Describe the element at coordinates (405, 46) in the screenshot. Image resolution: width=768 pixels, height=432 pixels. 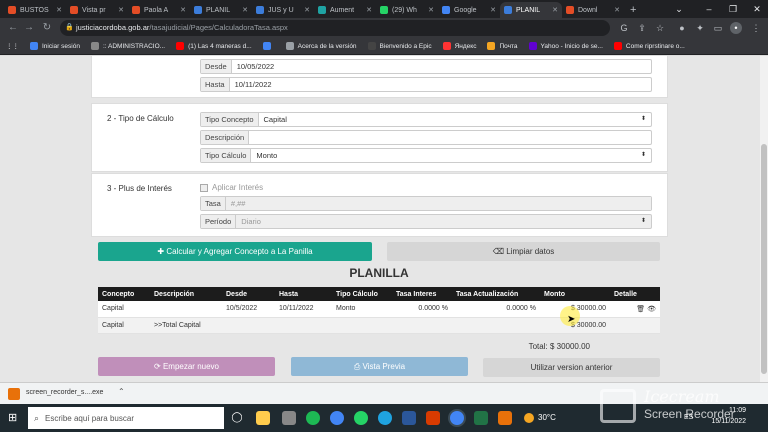
I see `bookmark-label: Bienvenido a Epic` at that location.